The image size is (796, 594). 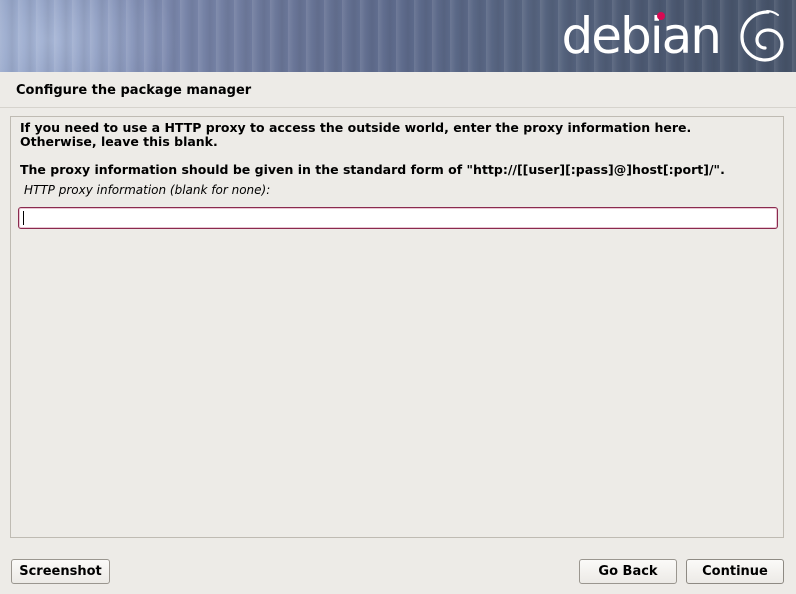 What do you see at coordinates (398, 36) in the screenshot?
I see `header-banner: debian` at bounding box center [398, 36].